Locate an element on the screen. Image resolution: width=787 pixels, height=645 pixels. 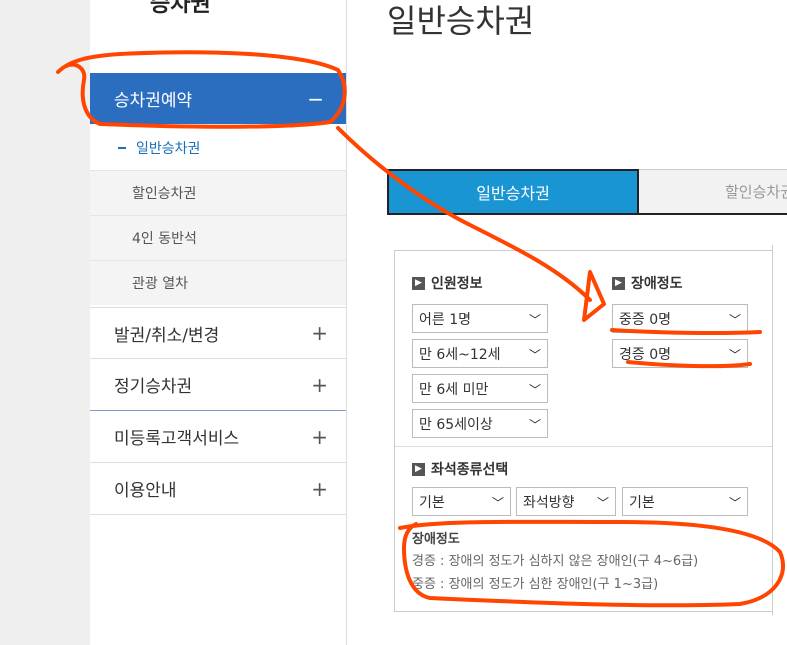
disability-heading: ▶ 장애정도 is located at coordinates (647, 283).